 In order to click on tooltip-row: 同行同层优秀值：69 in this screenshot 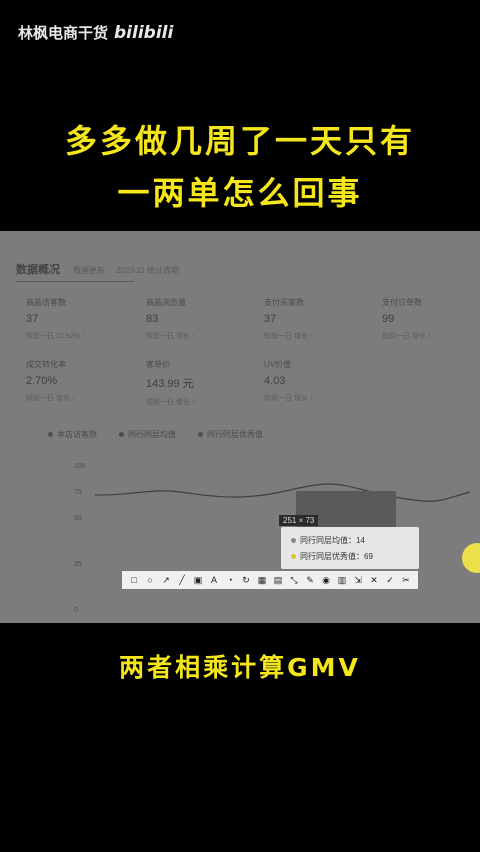, I will do `click(332, 556)`.